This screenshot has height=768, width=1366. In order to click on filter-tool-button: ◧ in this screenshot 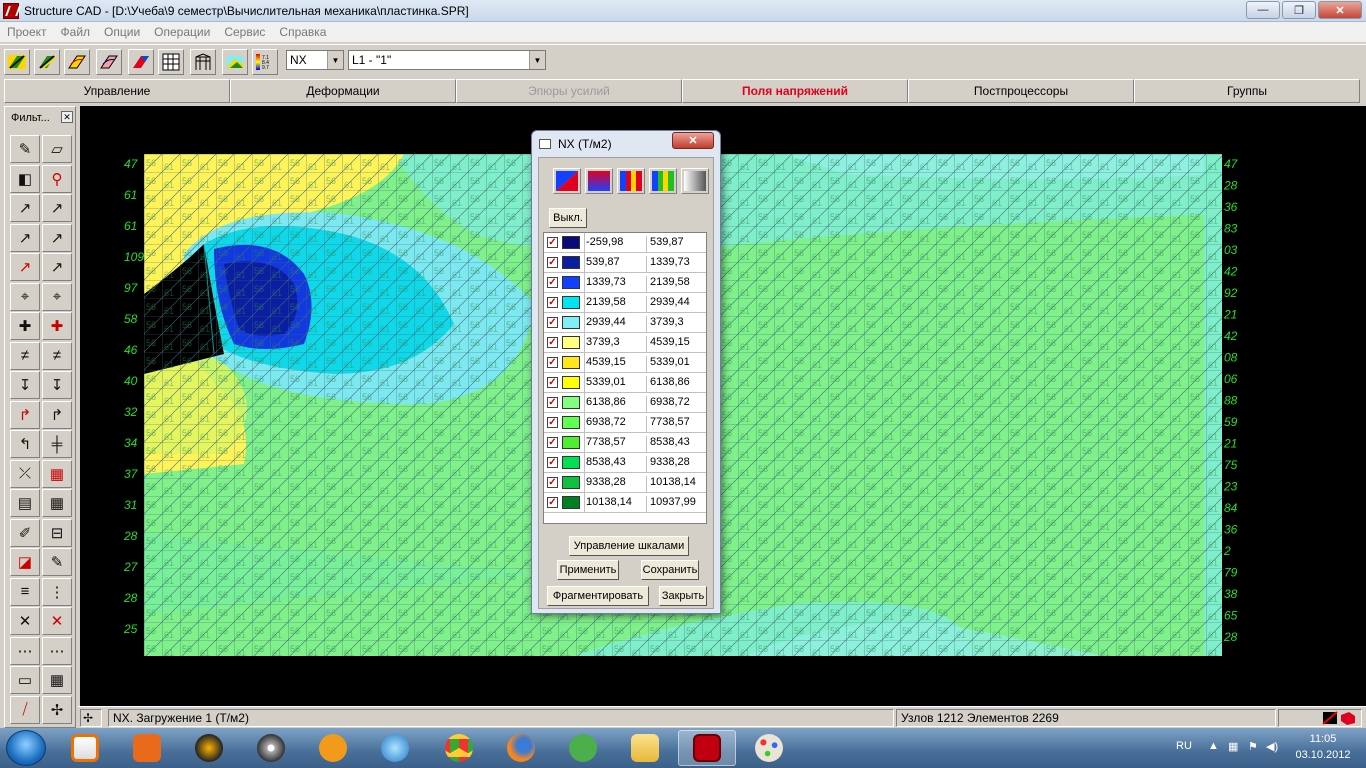, I will do `click(25, 178)`.